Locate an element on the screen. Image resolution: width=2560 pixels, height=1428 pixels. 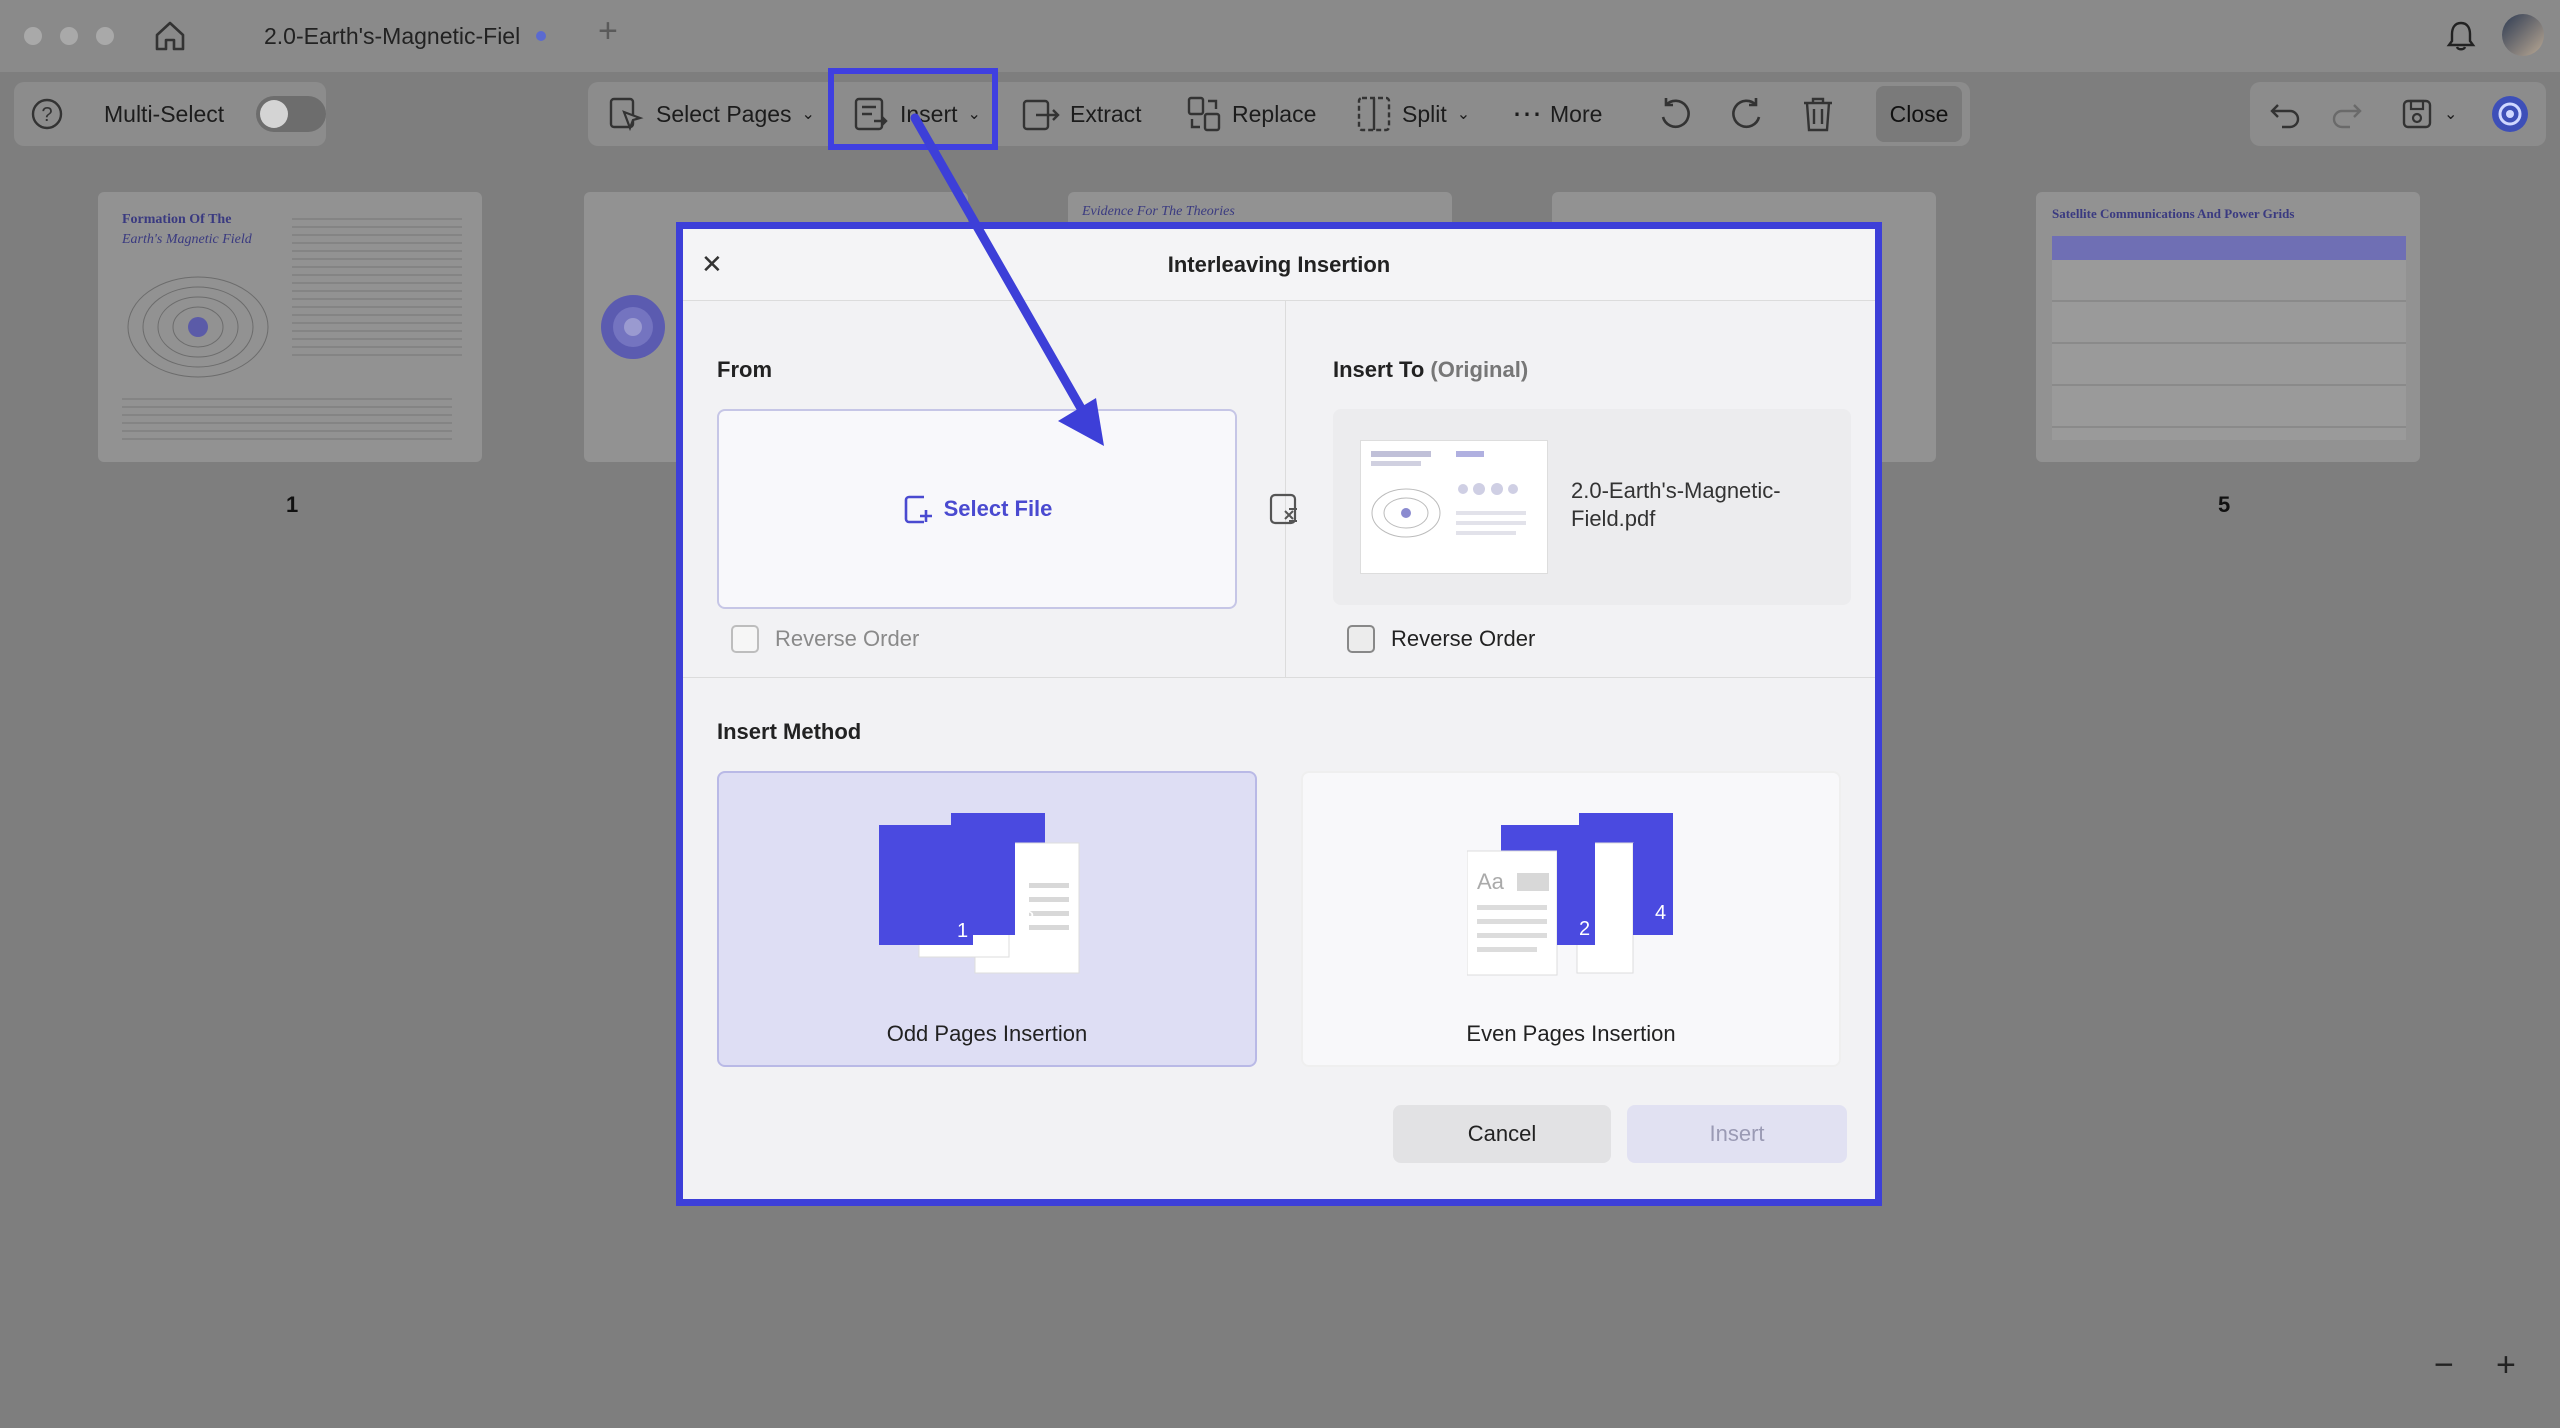
target-file-name: 2.0-Earth's-Magnetic-Field.pdf is located at coordinates (1676, 504).